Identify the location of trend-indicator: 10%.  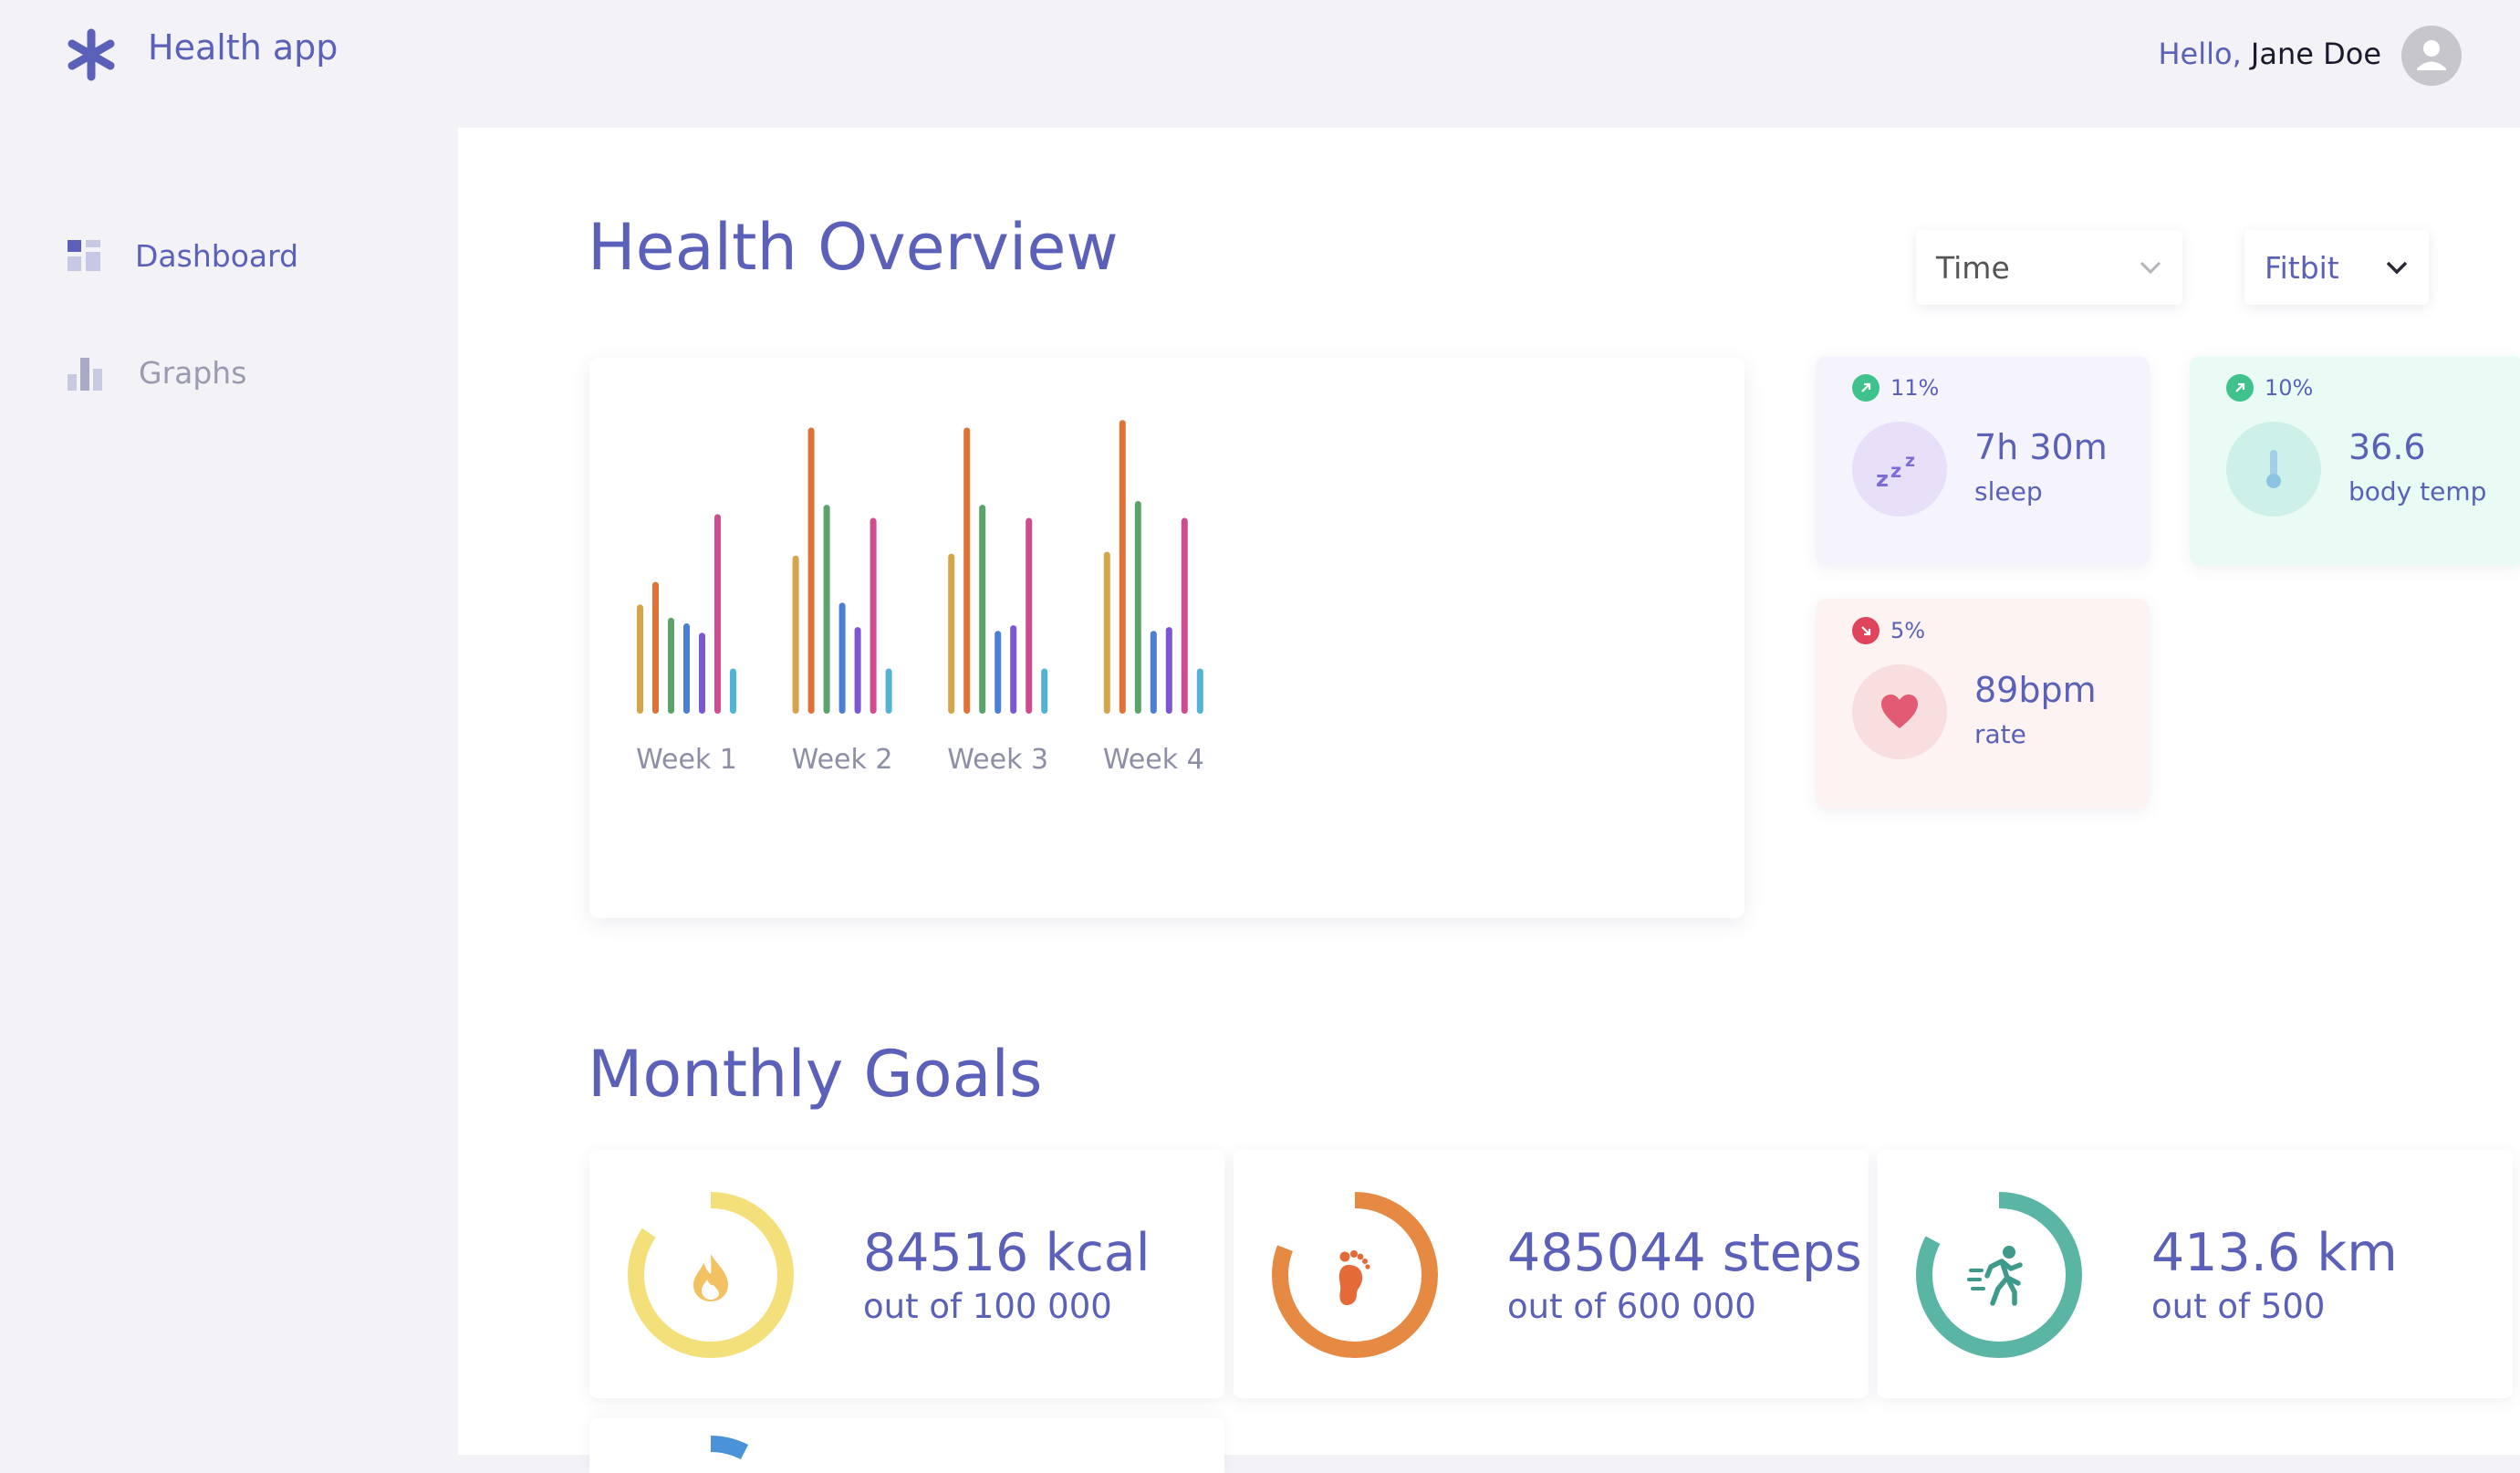
(2270, 388).